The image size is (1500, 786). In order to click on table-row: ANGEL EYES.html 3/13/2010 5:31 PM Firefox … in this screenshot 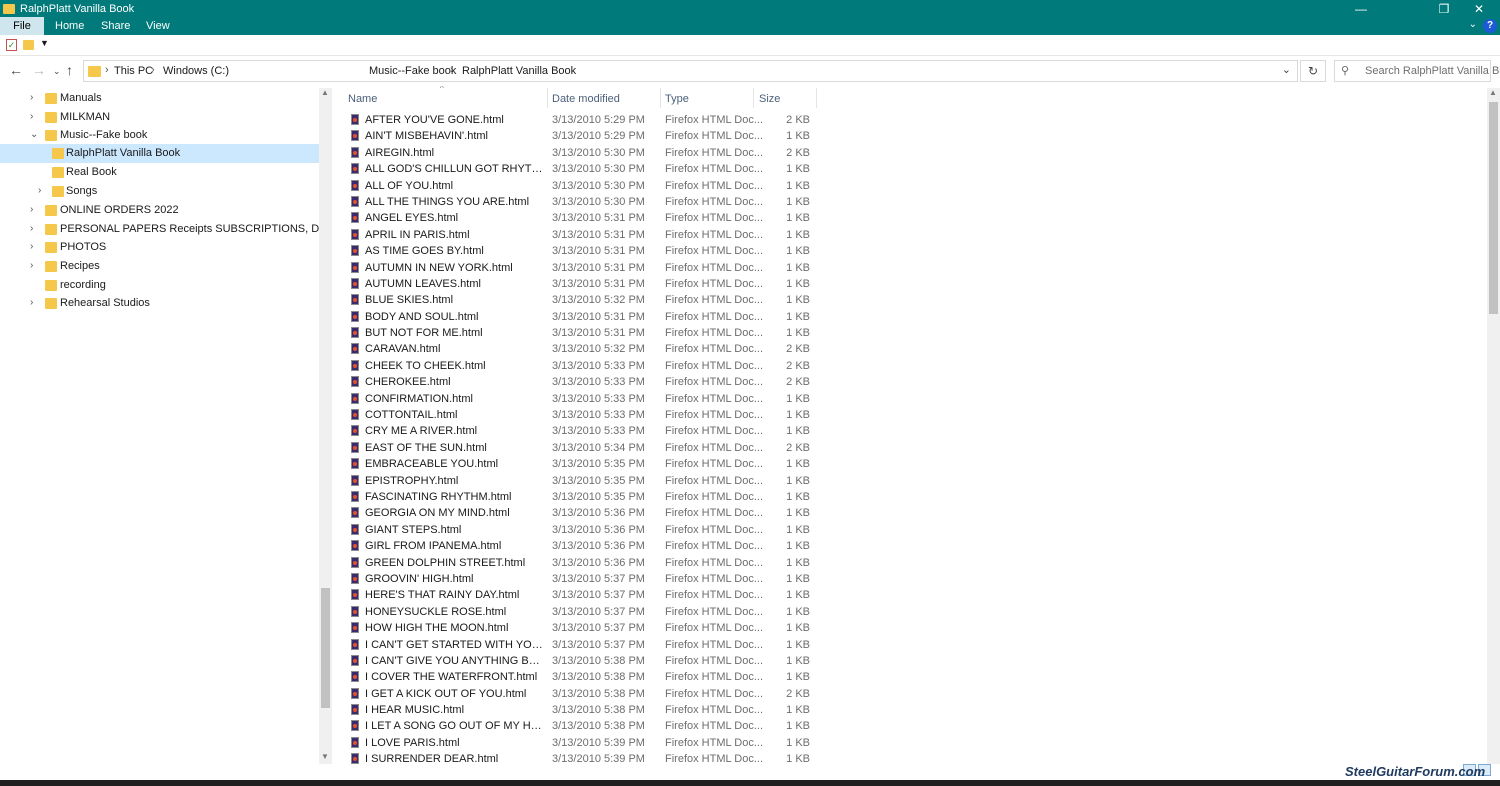, I will do `click(909, 218)`.